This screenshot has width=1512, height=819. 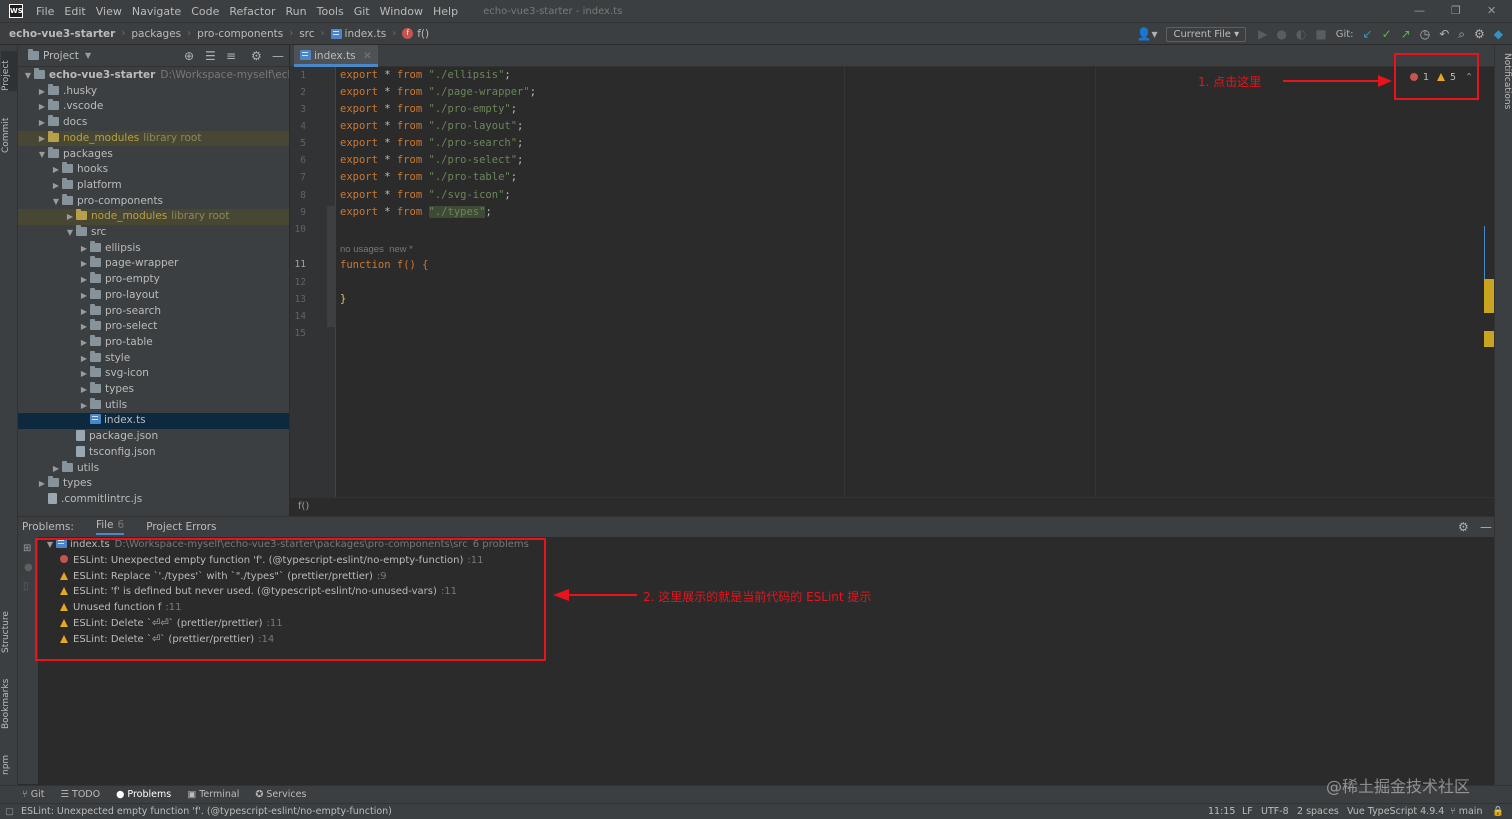 What do you see at coordinates (425, 75) in the screenshot?
I see `code-line: export * from "./ellipsis";` at bounding box center [425, 75].